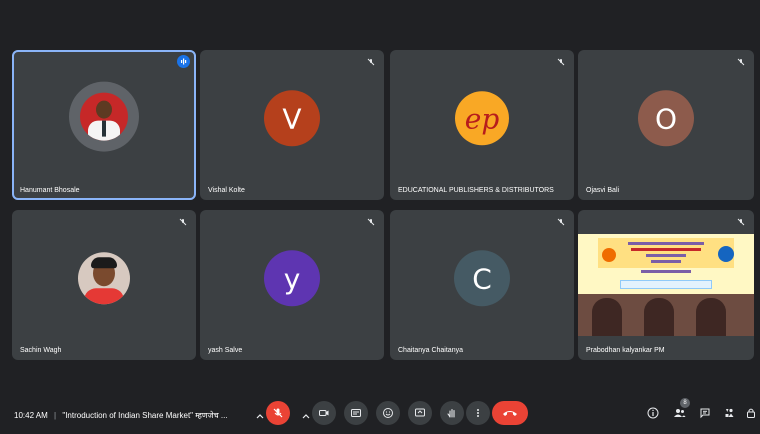 The width and height of the screenshot is (760, 434). I want to click on activities-icon, so click(729, 412).